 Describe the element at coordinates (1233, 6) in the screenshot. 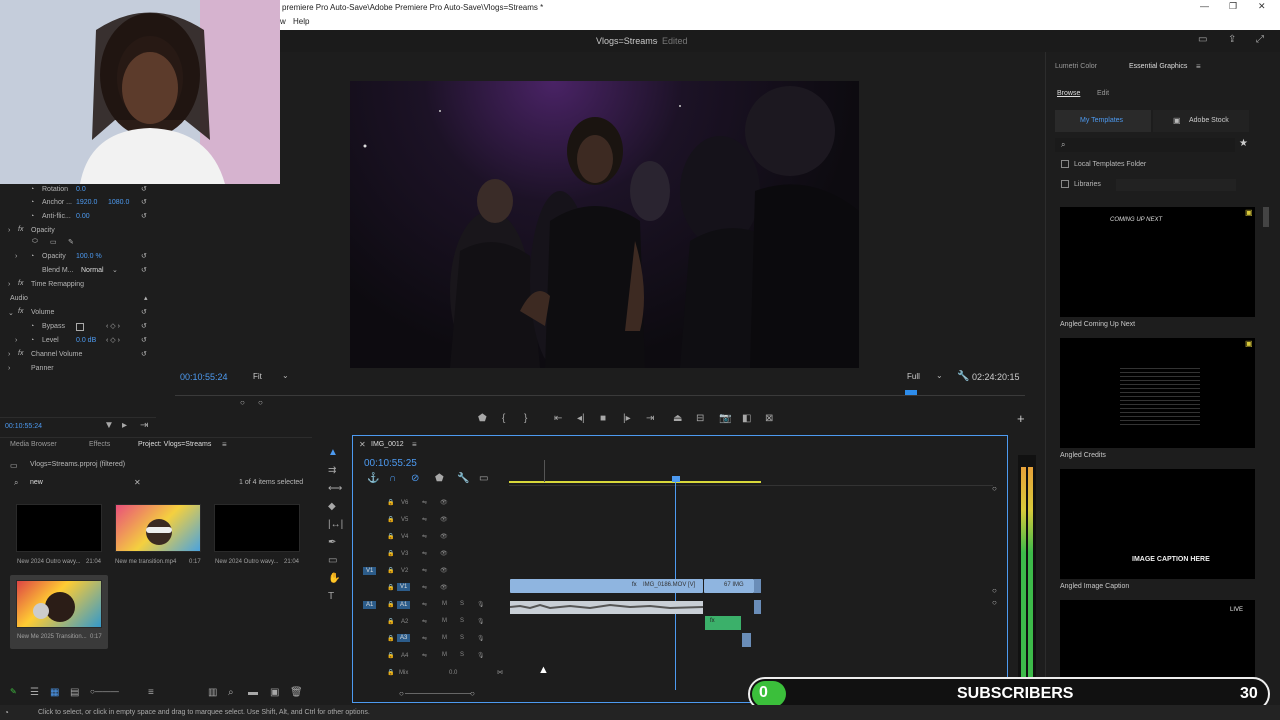

I see `restore-icon: ❐` at that location.